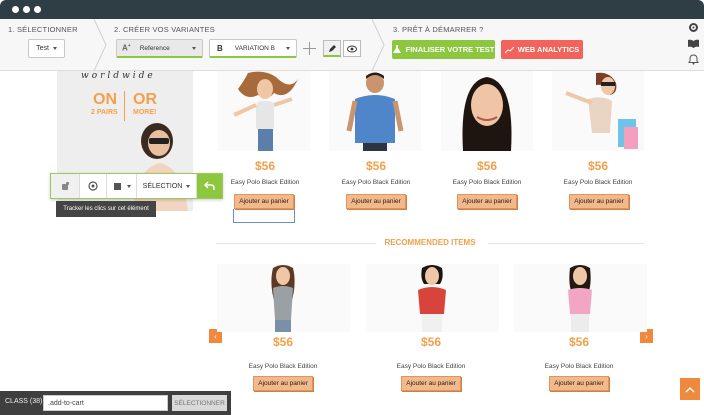 This screenshot has height=415, width=704. What do you see at coordinates (118, 76) in the screenshot?
I see `banner-brand: worldwide` at bounding box center [118, 76].